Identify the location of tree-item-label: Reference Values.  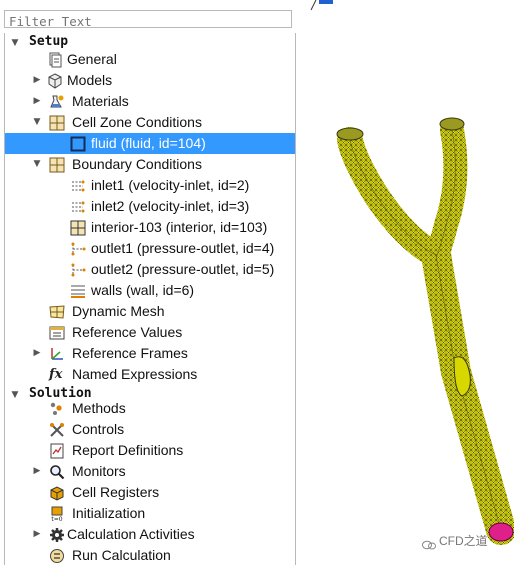
(127, 332).